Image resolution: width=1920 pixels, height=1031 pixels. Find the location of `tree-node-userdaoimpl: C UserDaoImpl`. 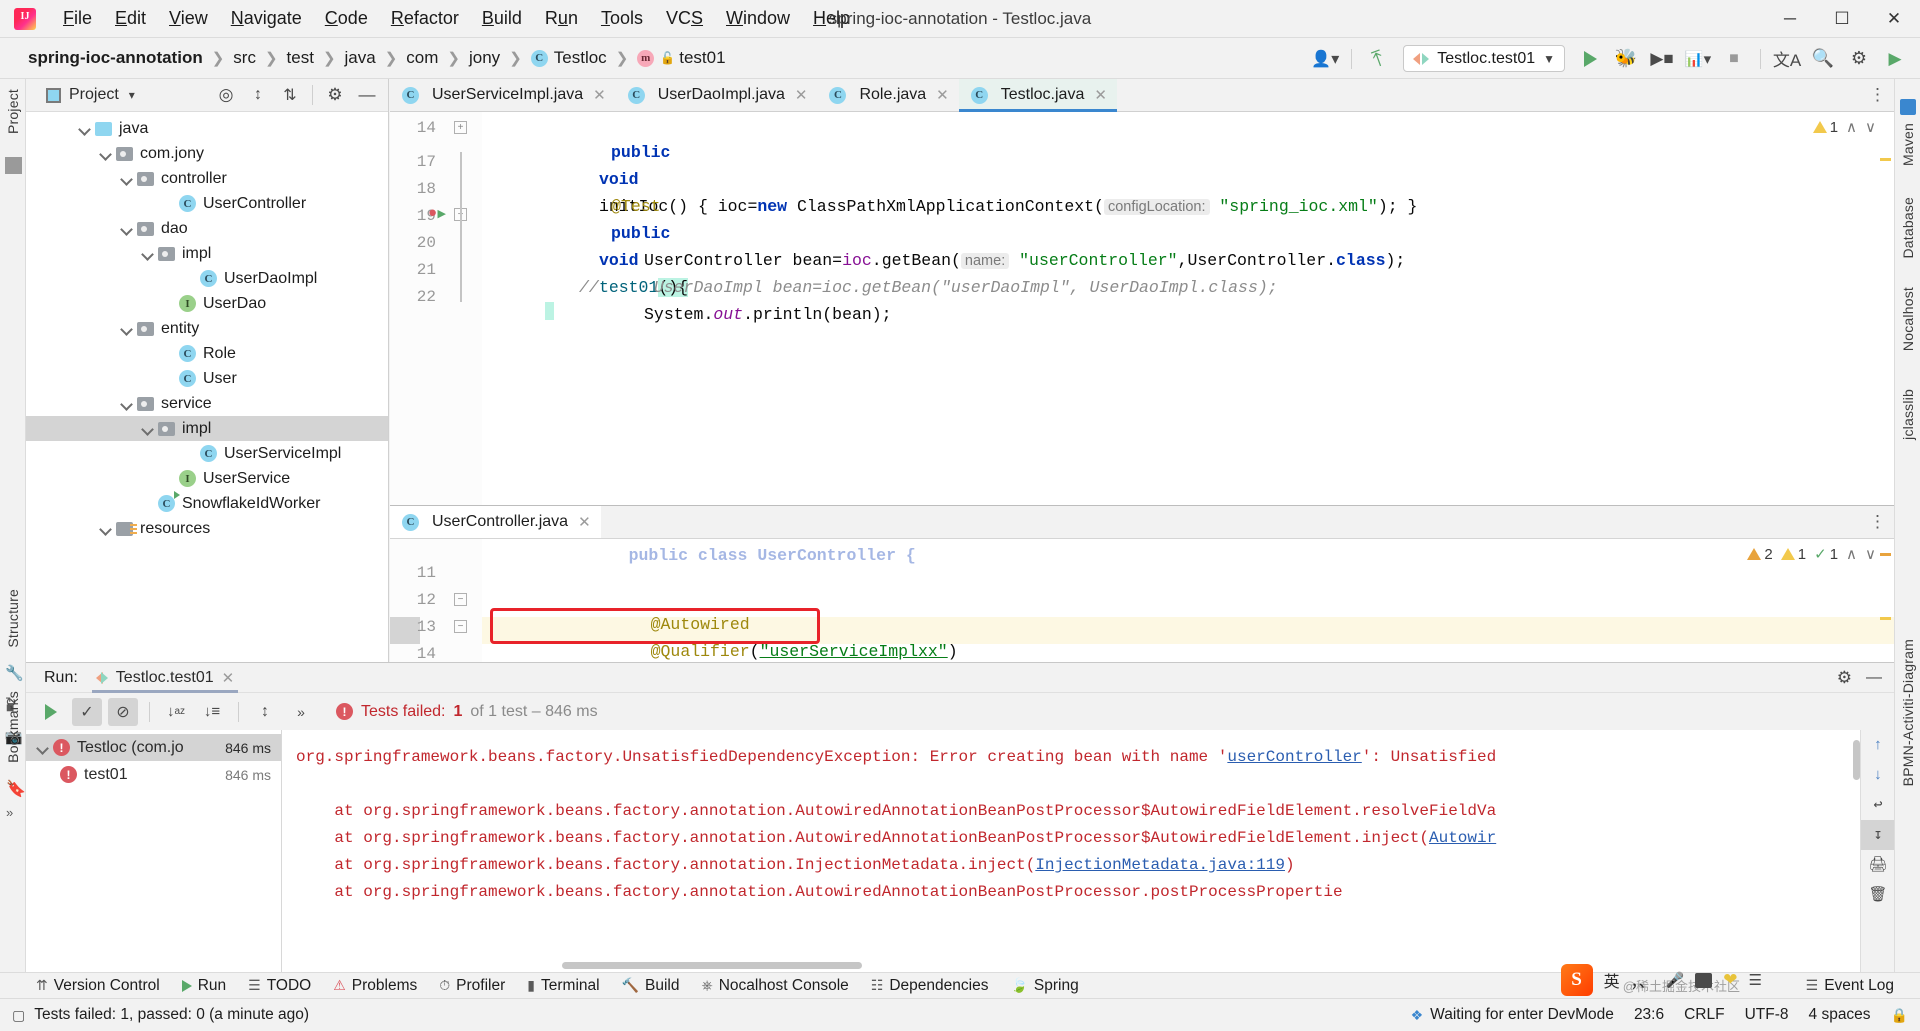

tree-node-userdaoimpl: C UserDaoImpl is located at coordinates (207, 278).